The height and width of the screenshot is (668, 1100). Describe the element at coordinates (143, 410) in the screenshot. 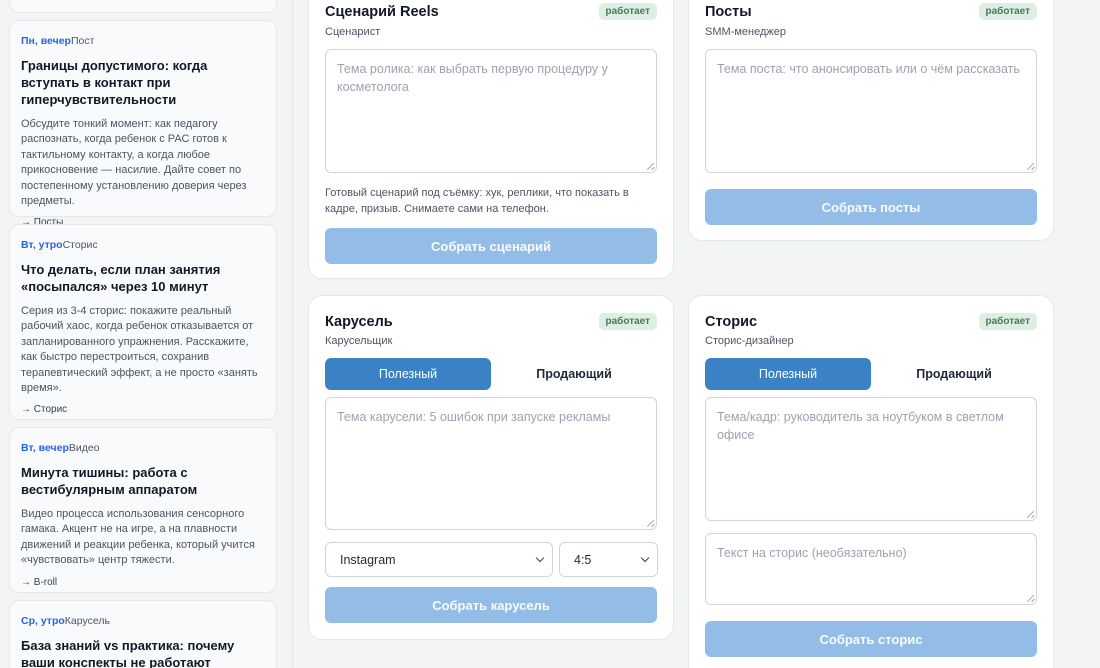

I see `plan-target-link: → Сторис` at that location.